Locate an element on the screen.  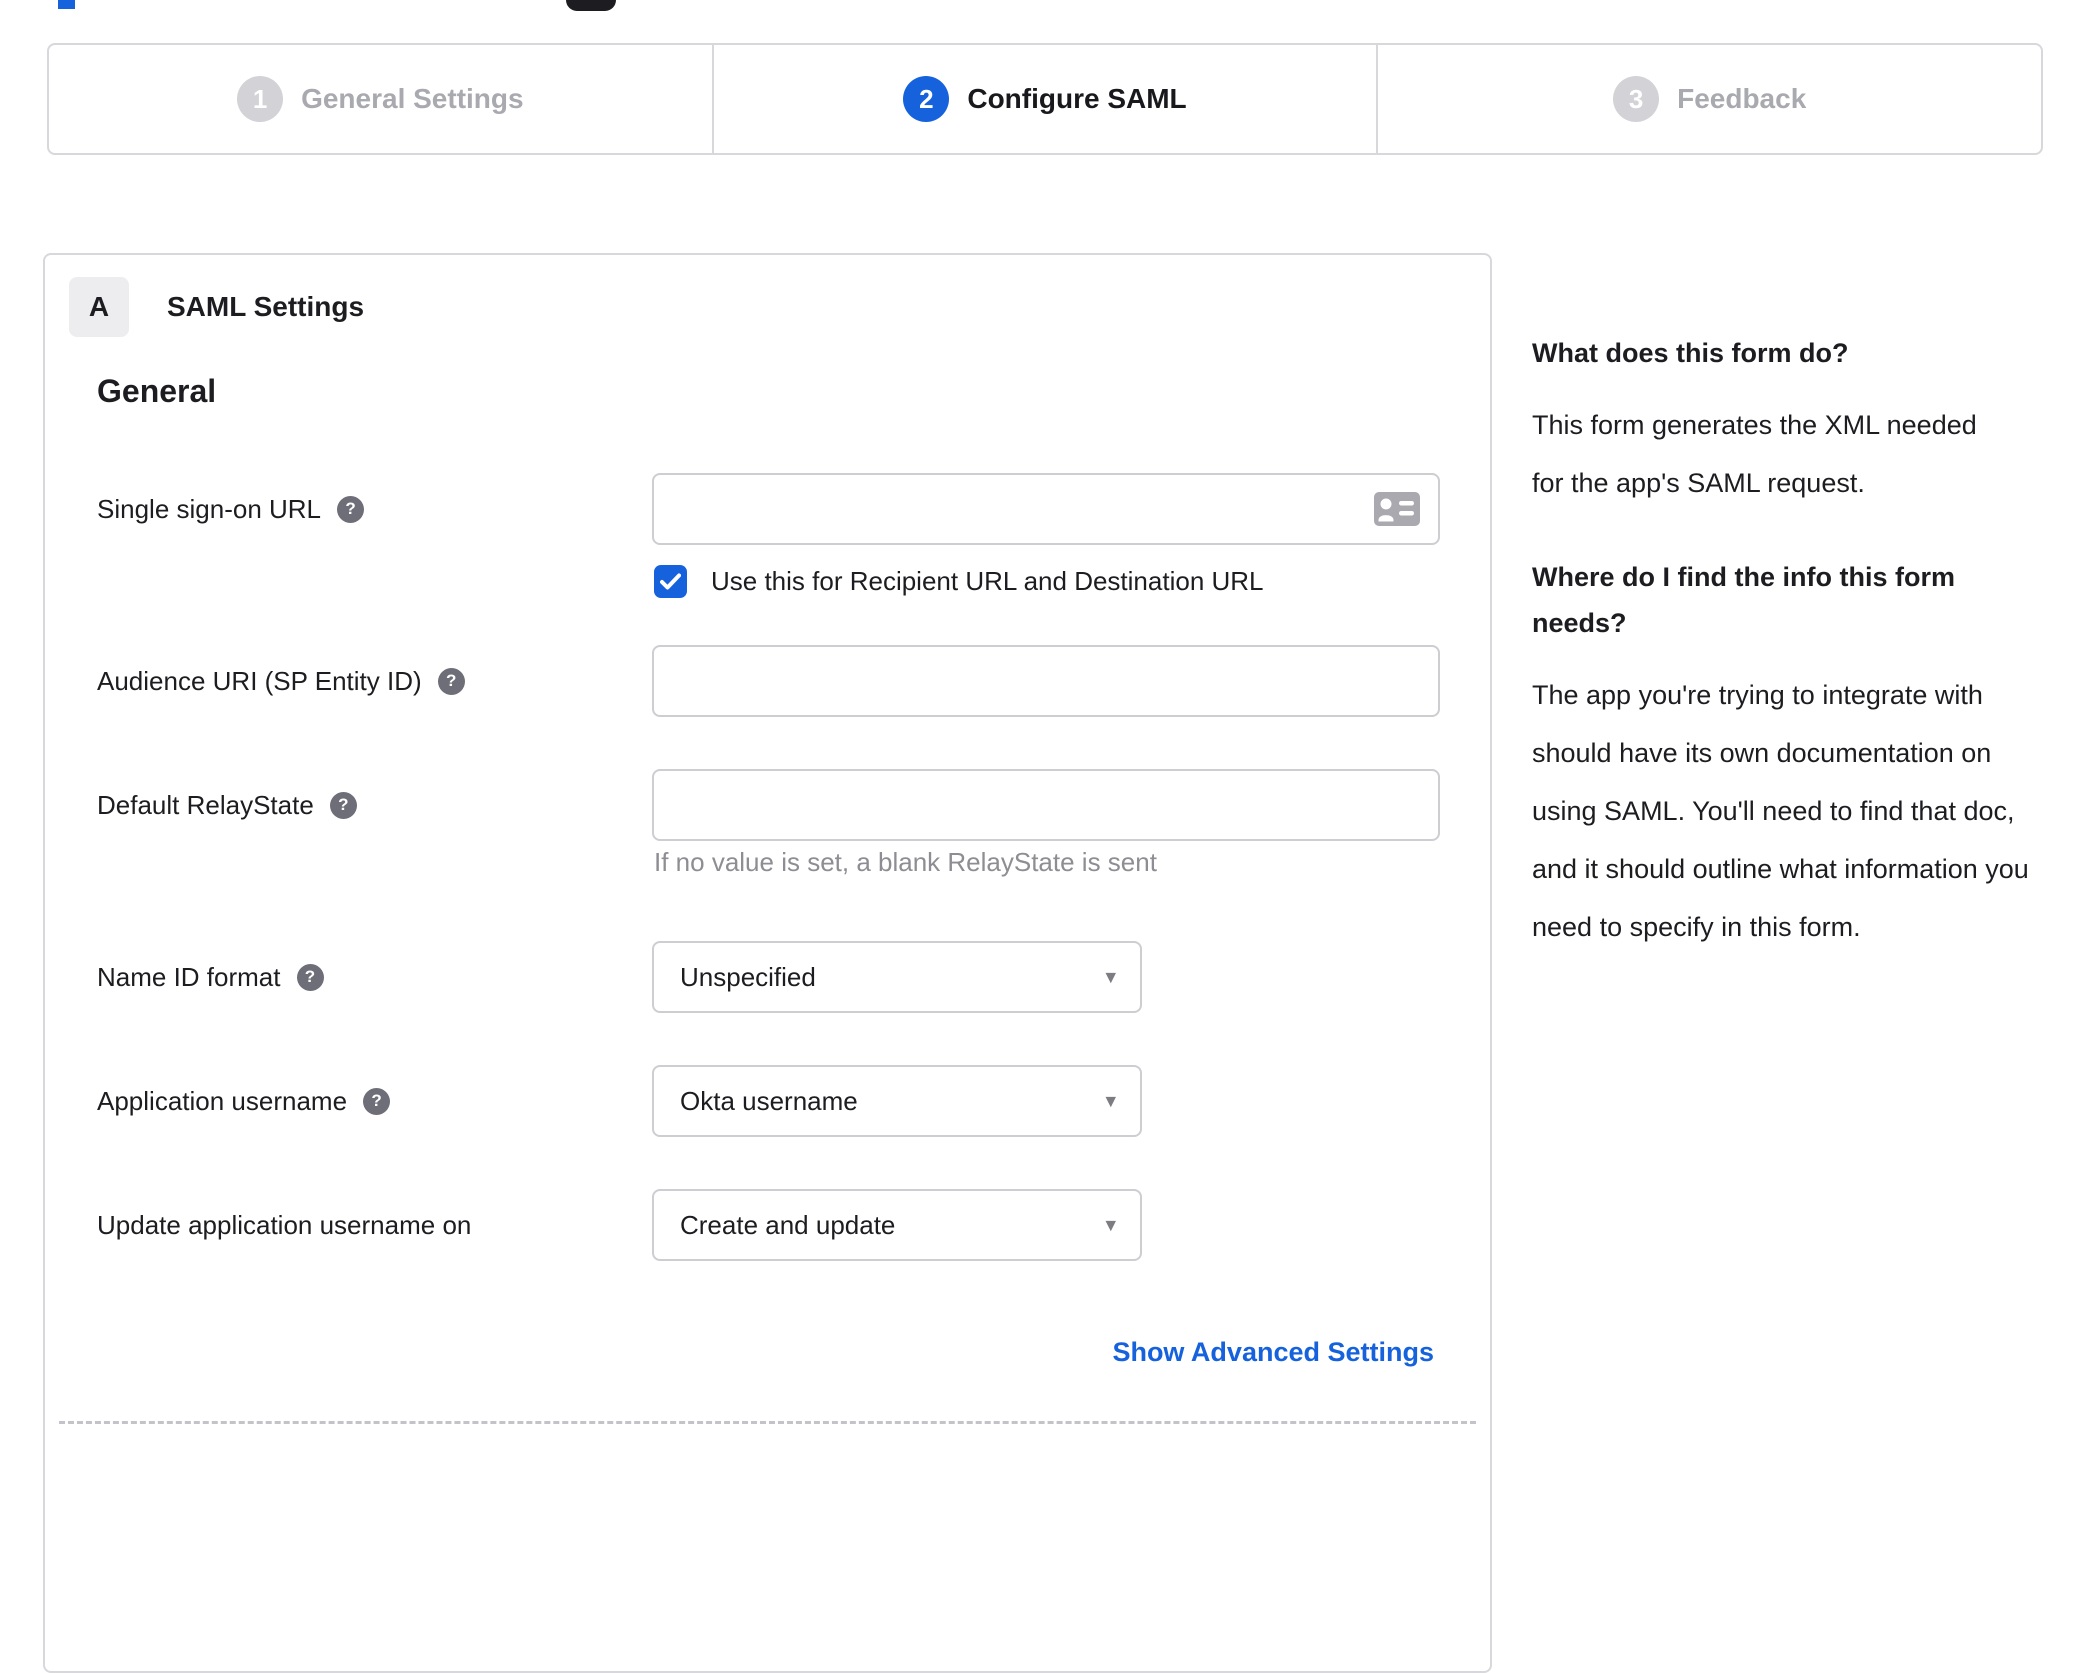
panel-title: SAML Settings is located at coordinates (266, 306).